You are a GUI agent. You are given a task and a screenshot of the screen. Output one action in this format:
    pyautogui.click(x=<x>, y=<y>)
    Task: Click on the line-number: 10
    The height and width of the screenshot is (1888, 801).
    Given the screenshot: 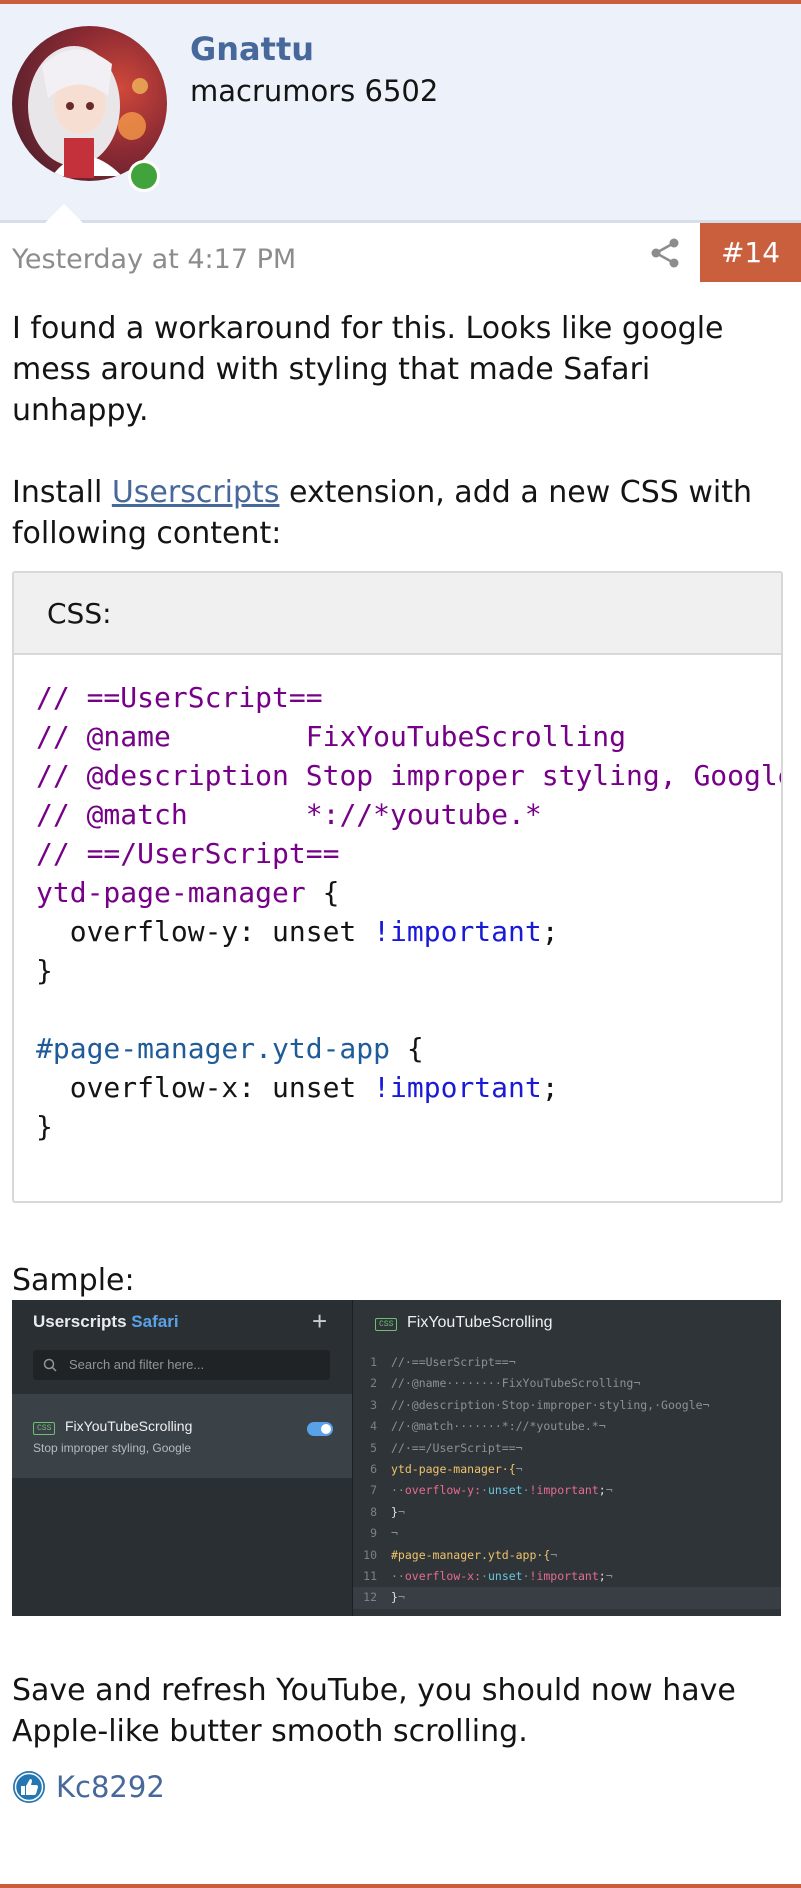 What is the action you would take?
    pyautogui.click(x=370, y=1554)
    